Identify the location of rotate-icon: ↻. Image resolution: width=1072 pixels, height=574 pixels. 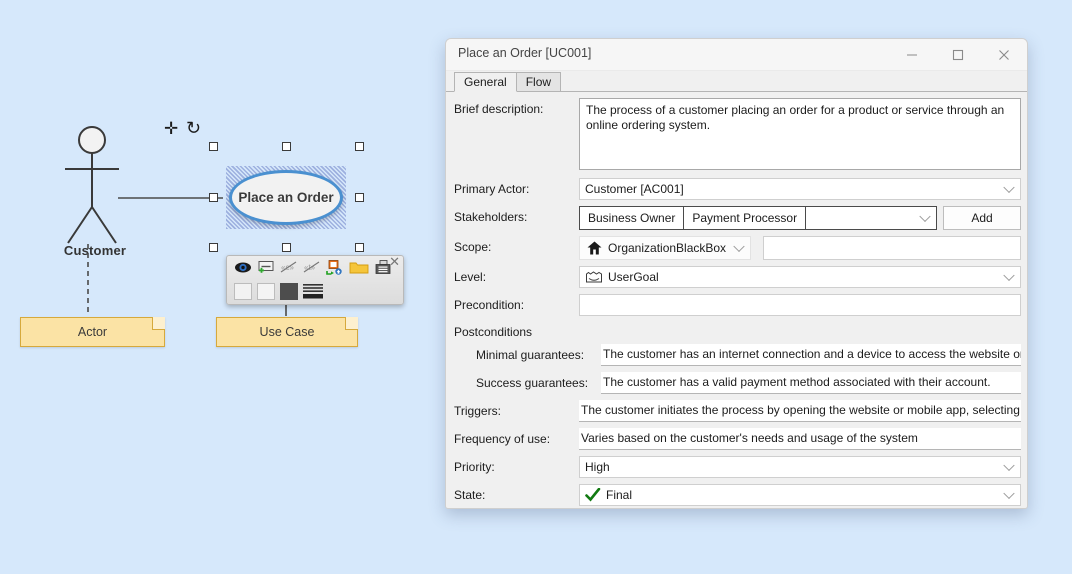
(193, 128).